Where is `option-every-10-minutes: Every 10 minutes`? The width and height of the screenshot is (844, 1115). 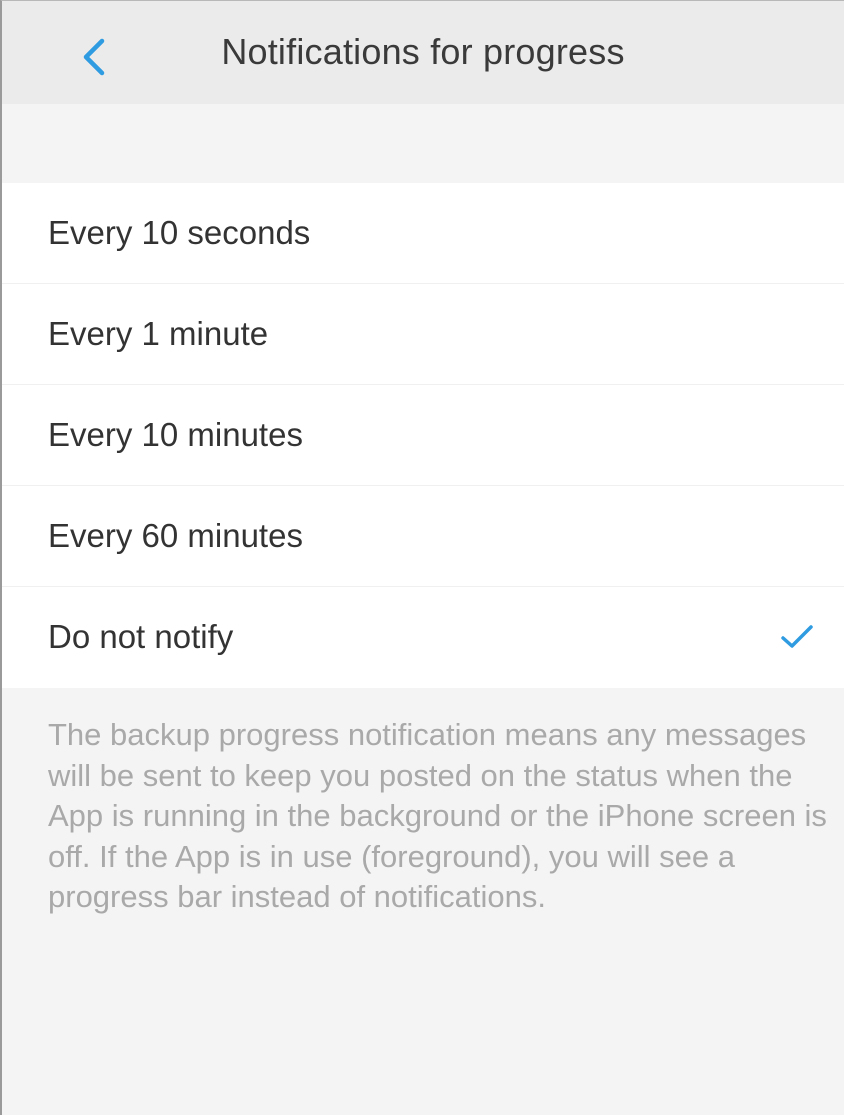 option-every-10-minutes: Every 10 minutes is located at coordinates (423, 435).